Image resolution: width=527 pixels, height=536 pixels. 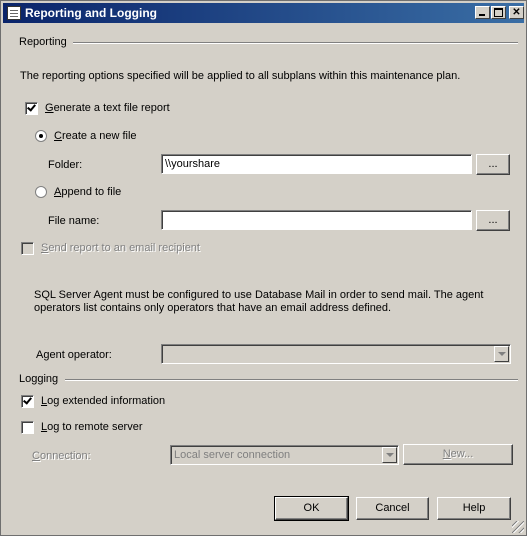 What do you see at coordinates (91, 13) in the screenshot?
I see `window-title: Reporting and Logging` at bounding box center [91, 13].